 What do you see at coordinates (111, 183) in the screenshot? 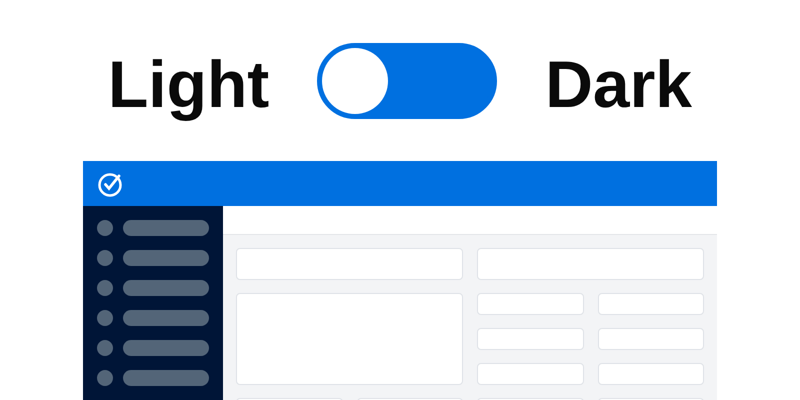
I see `checkbox-logo-icon` at bounding box center [111, 183].